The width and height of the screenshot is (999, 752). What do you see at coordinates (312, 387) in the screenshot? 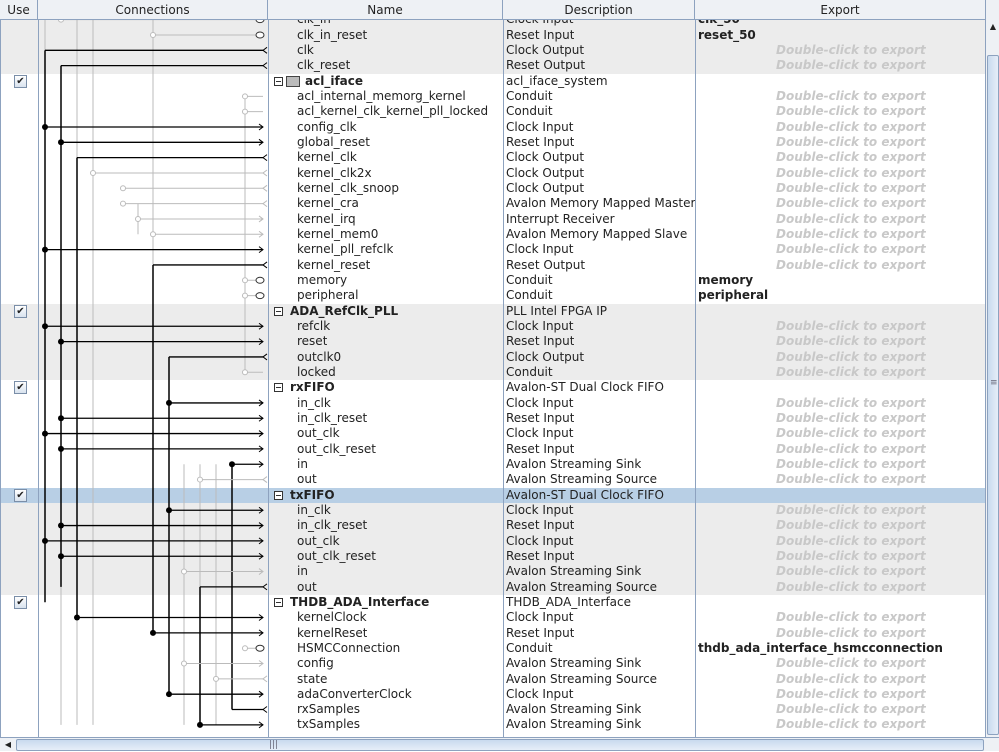
I see `component-name: rxFIFO` at bounding box center [312, 387].